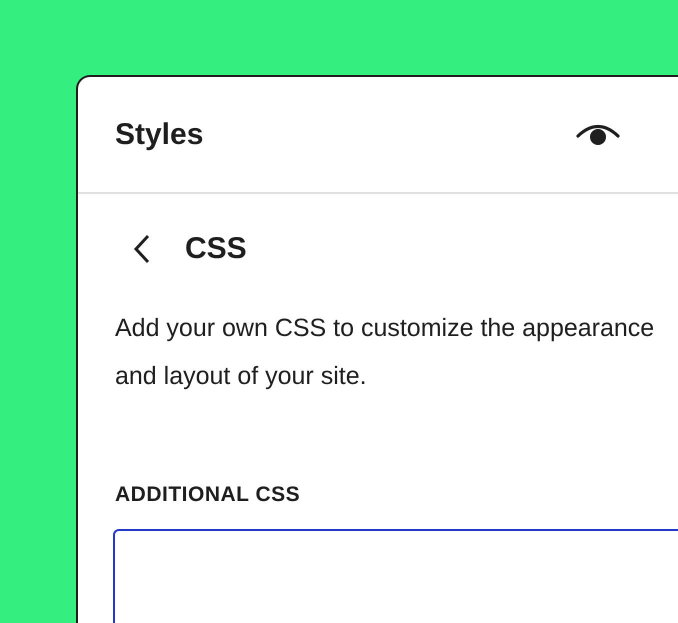  Describe the element at coordinates (395, 576) in the screenshot. I see `css-input-field` at that location.